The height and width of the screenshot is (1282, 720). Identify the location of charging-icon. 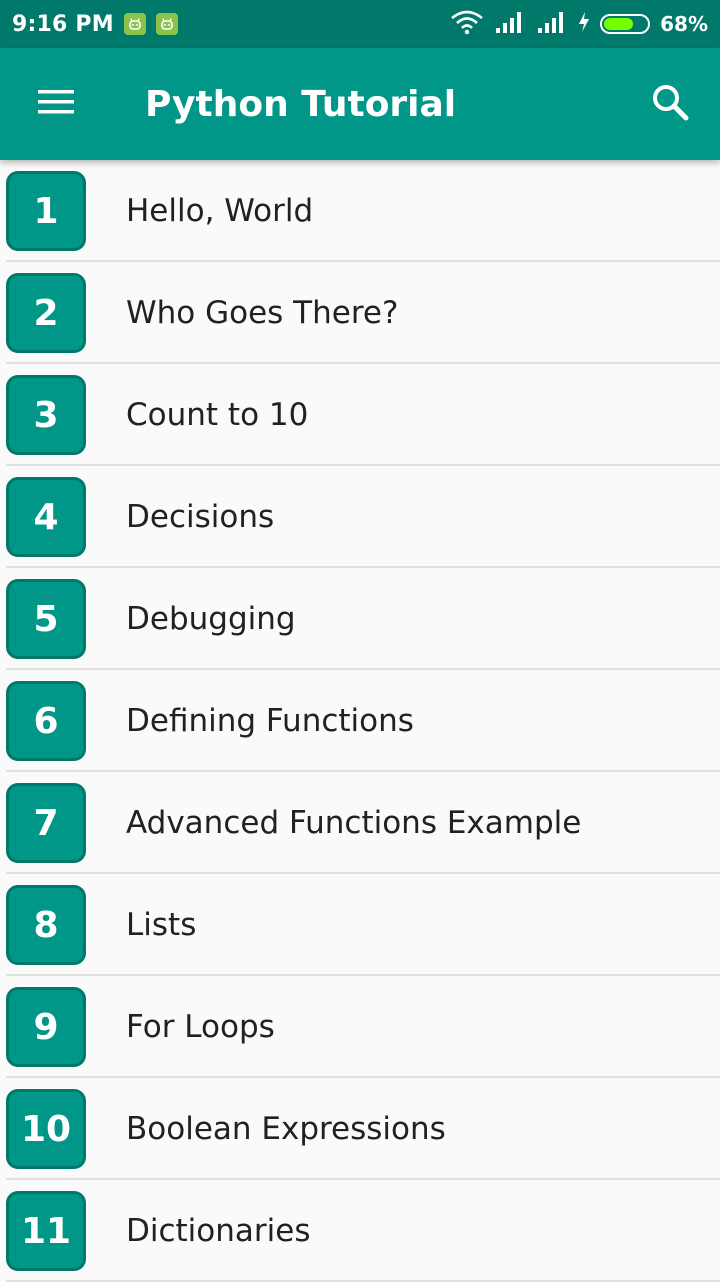
(584, 24).